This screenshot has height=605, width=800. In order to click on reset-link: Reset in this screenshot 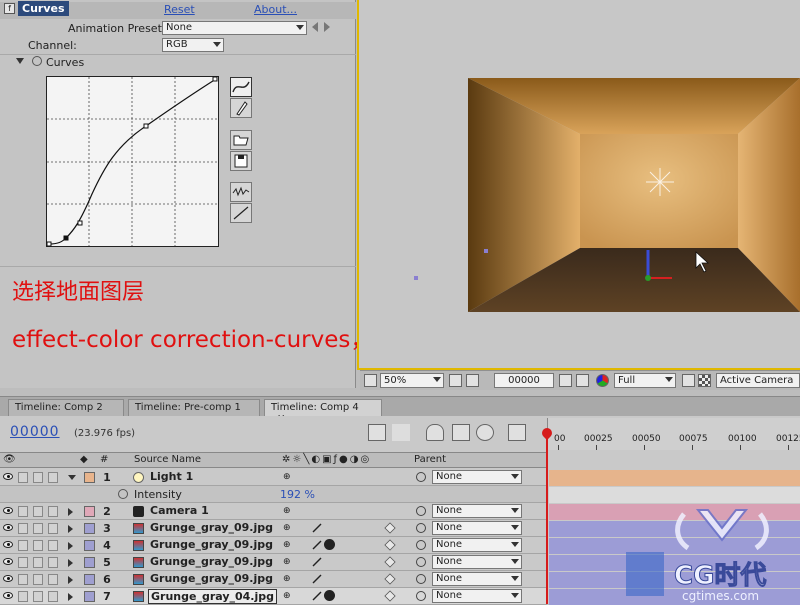, I will do `click(179, 9)`.